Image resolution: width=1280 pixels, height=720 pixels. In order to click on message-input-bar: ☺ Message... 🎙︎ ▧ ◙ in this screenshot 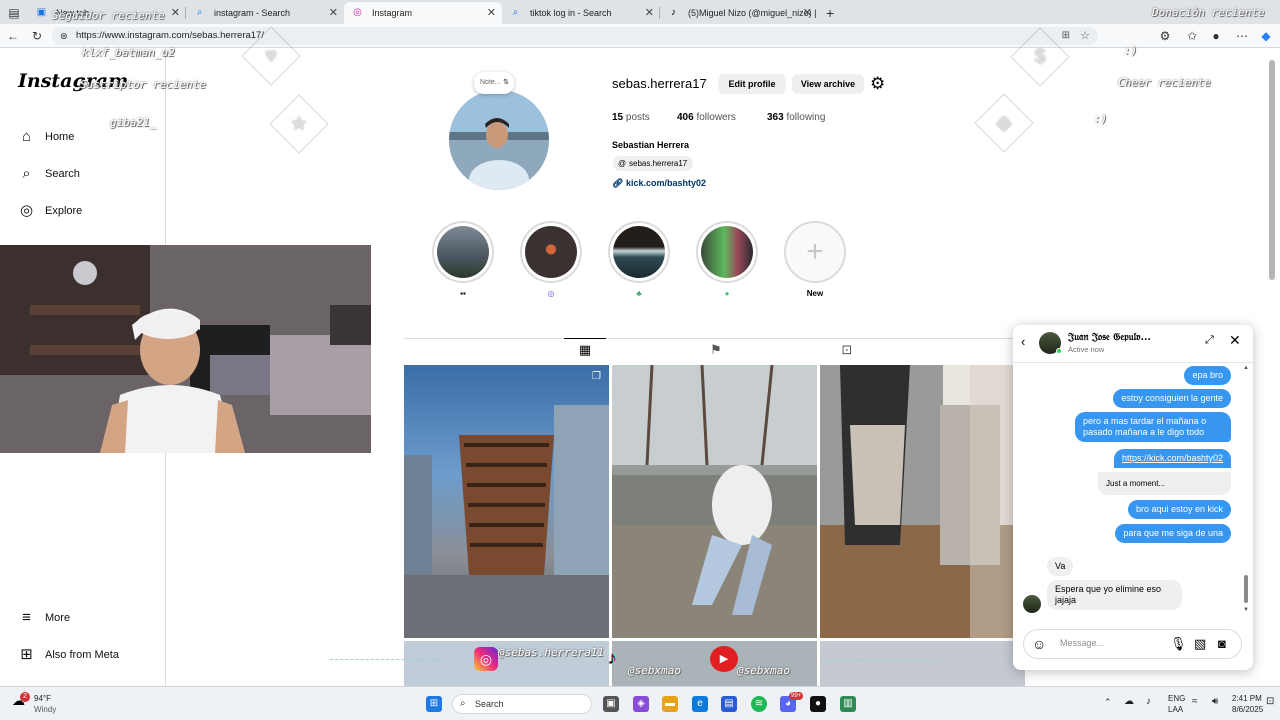, I will do `click(1132, 644)`.